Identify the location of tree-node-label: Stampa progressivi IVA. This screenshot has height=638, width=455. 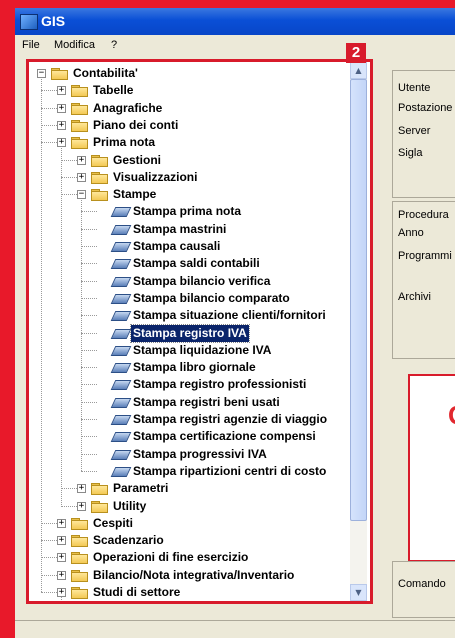
(200, 454).